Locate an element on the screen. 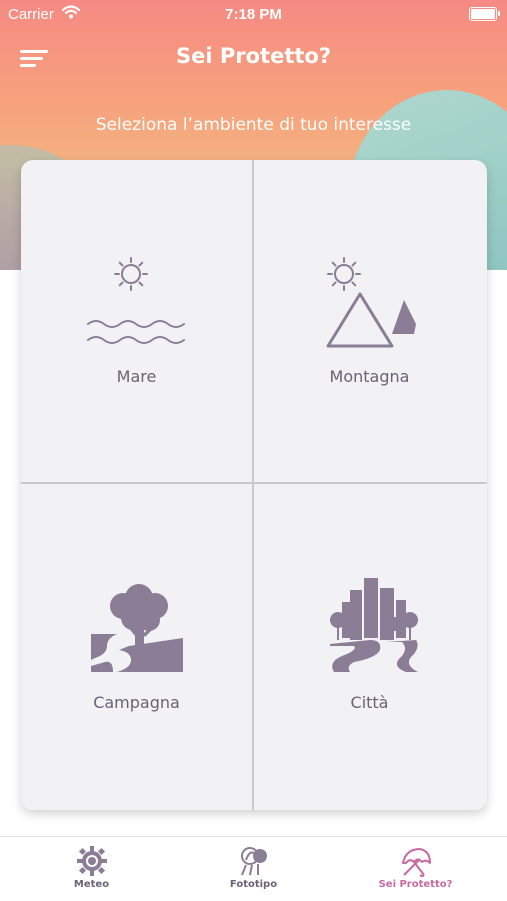 Image resolution: width=507 pixels, height=901 pixels. tab-fototipo: Fototipo is located at coordinates (253, 869).